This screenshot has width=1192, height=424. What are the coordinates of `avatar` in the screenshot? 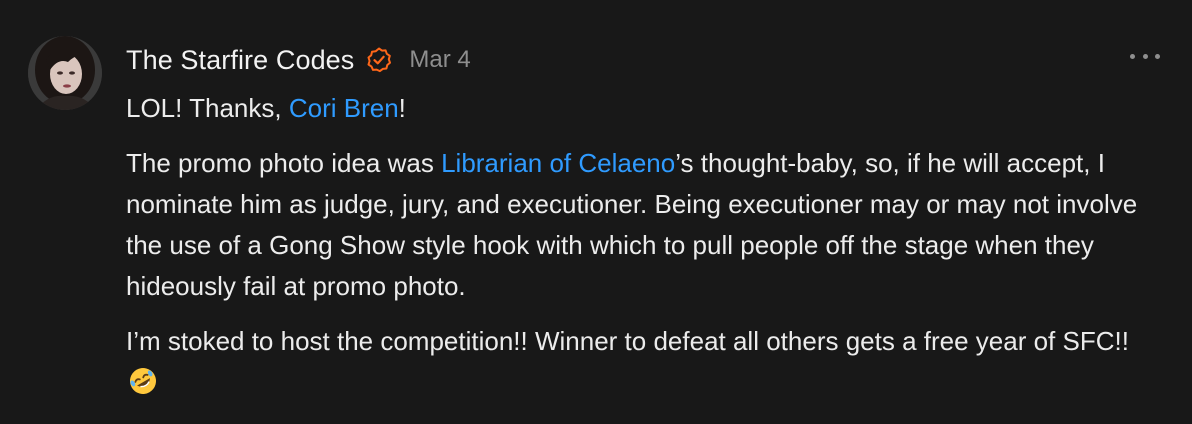 It's located at (65, 73).